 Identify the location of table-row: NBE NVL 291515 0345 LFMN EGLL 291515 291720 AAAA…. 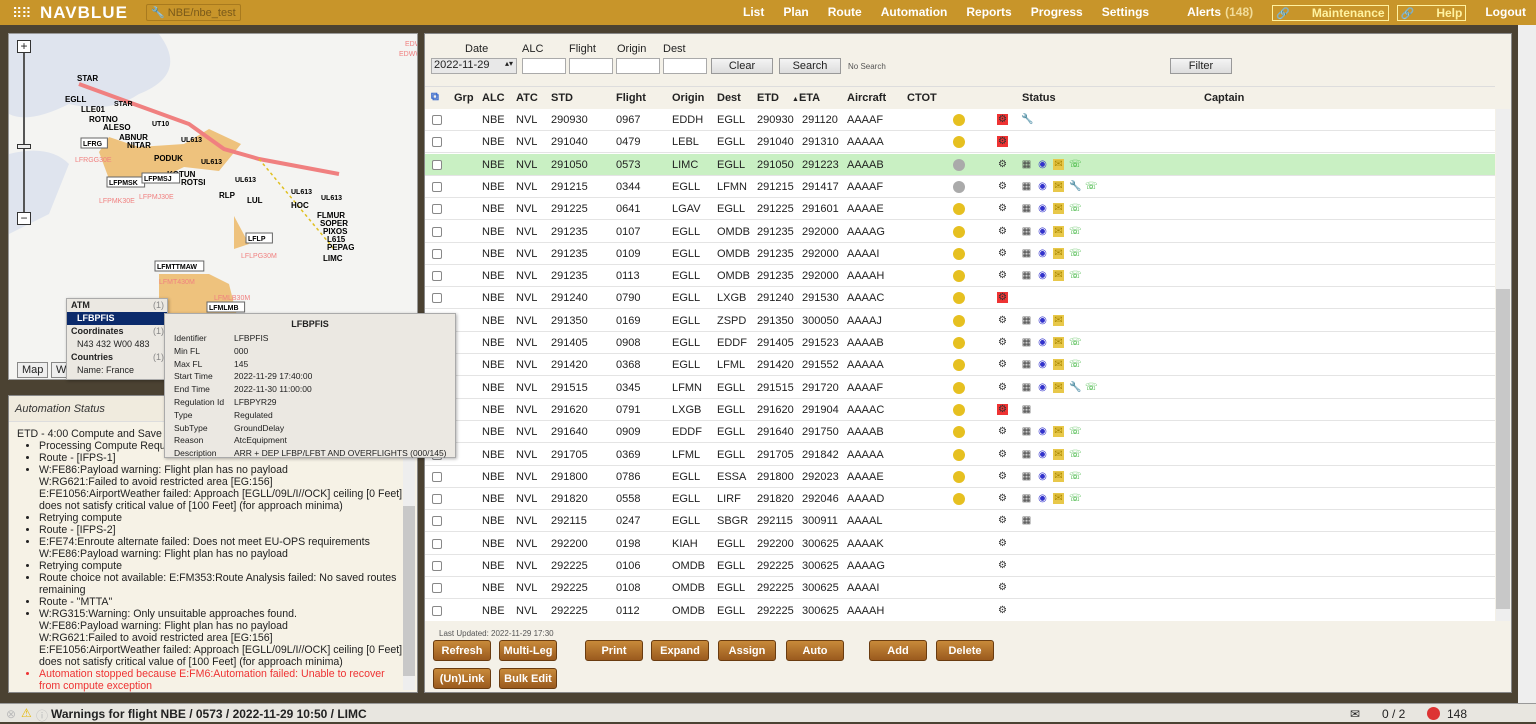
(960, 388).